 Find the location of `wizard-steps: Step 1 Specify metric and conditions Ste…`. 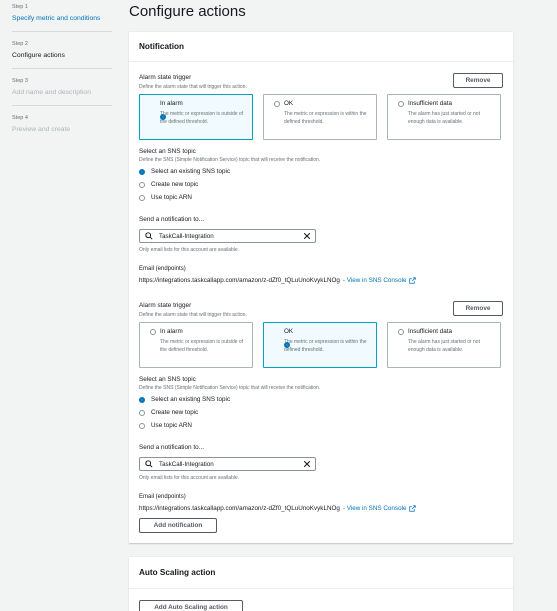

wizard-steps: Step 1 Specify metric and conditions Ste… is located at coordinates (62, 77).